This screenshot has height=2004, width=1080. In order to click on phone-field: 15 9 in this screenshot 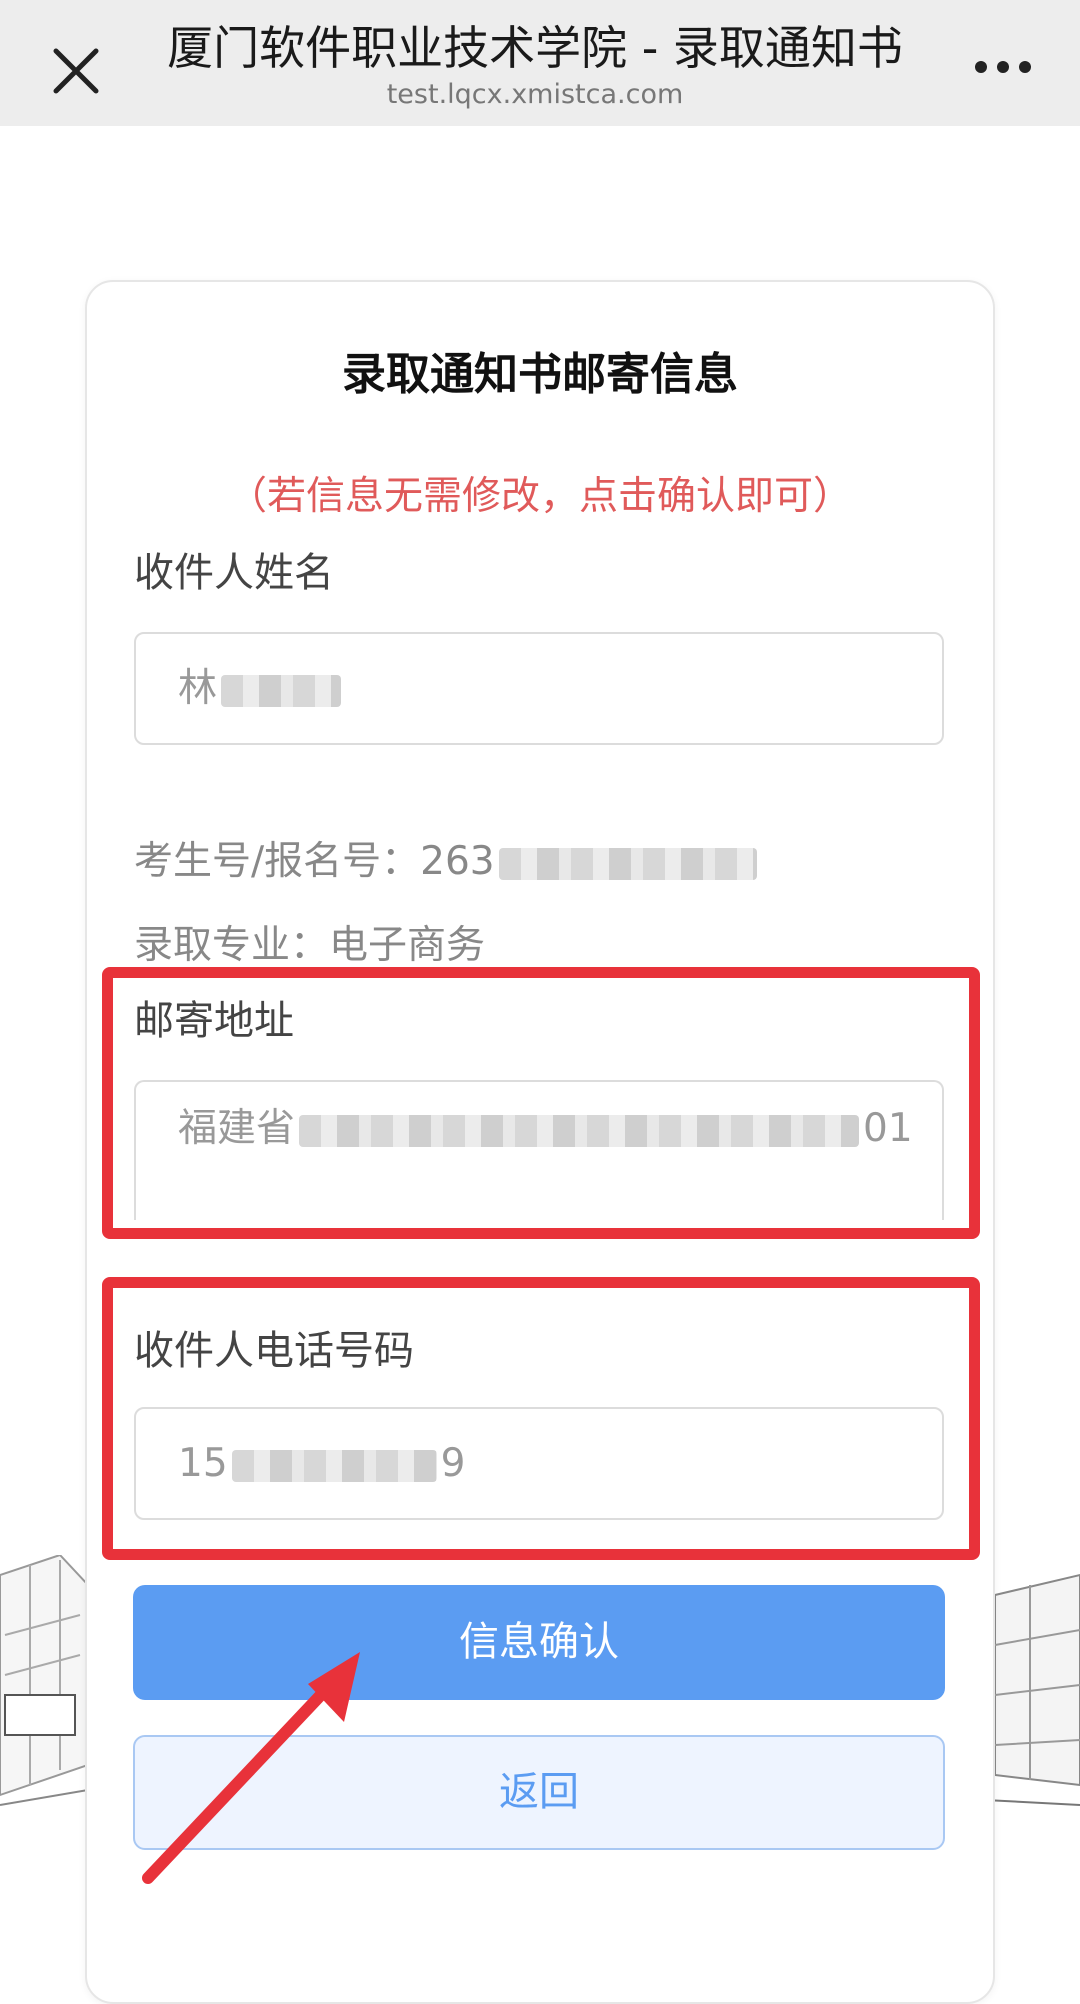, I will do `click(539, 1463)`.